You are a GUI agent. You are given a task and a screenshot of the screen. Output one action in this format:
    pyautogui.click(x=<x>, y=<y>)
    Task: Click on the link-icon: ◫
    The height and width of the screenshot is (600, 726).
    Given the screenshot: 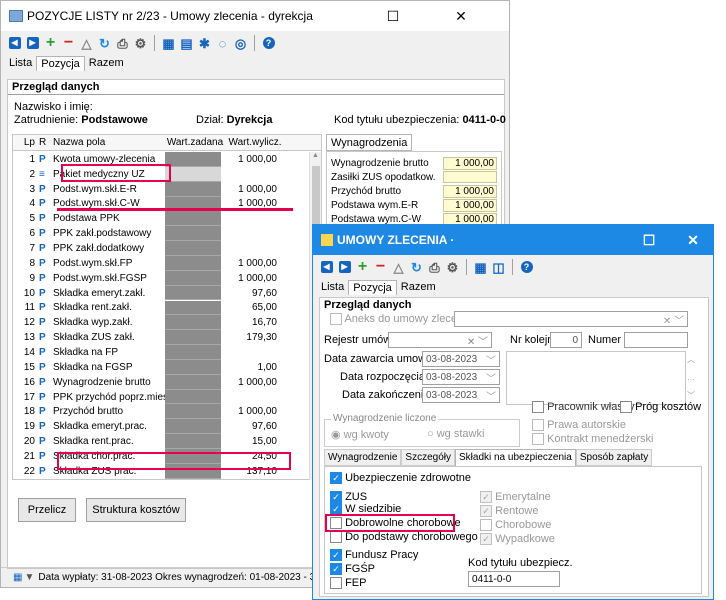 What is the action you would take?
    pyautogui.click(x=498, y=267)
    